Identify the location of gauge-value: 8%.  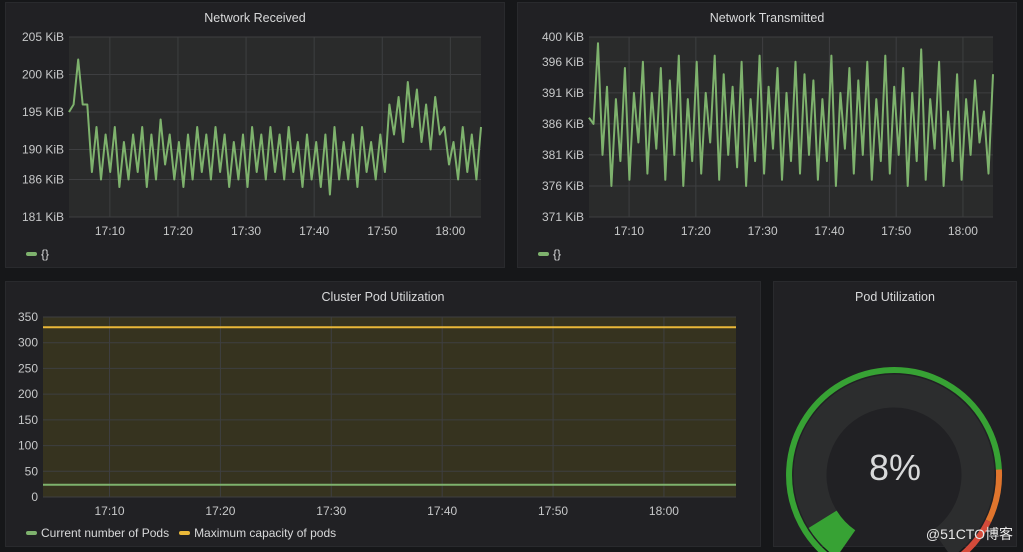
(895, 467).